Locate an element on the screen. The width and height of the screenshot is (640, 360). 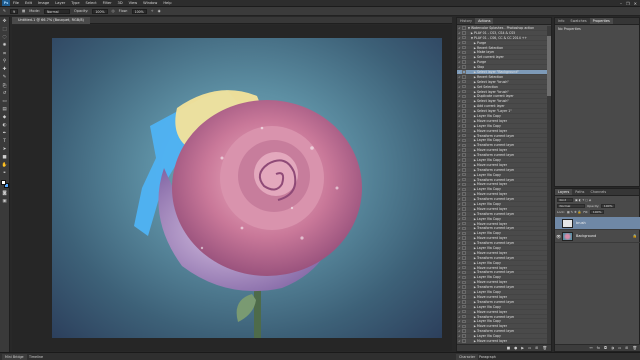
brush-tool-icon: ✎ is located at coordinates (5, 77).